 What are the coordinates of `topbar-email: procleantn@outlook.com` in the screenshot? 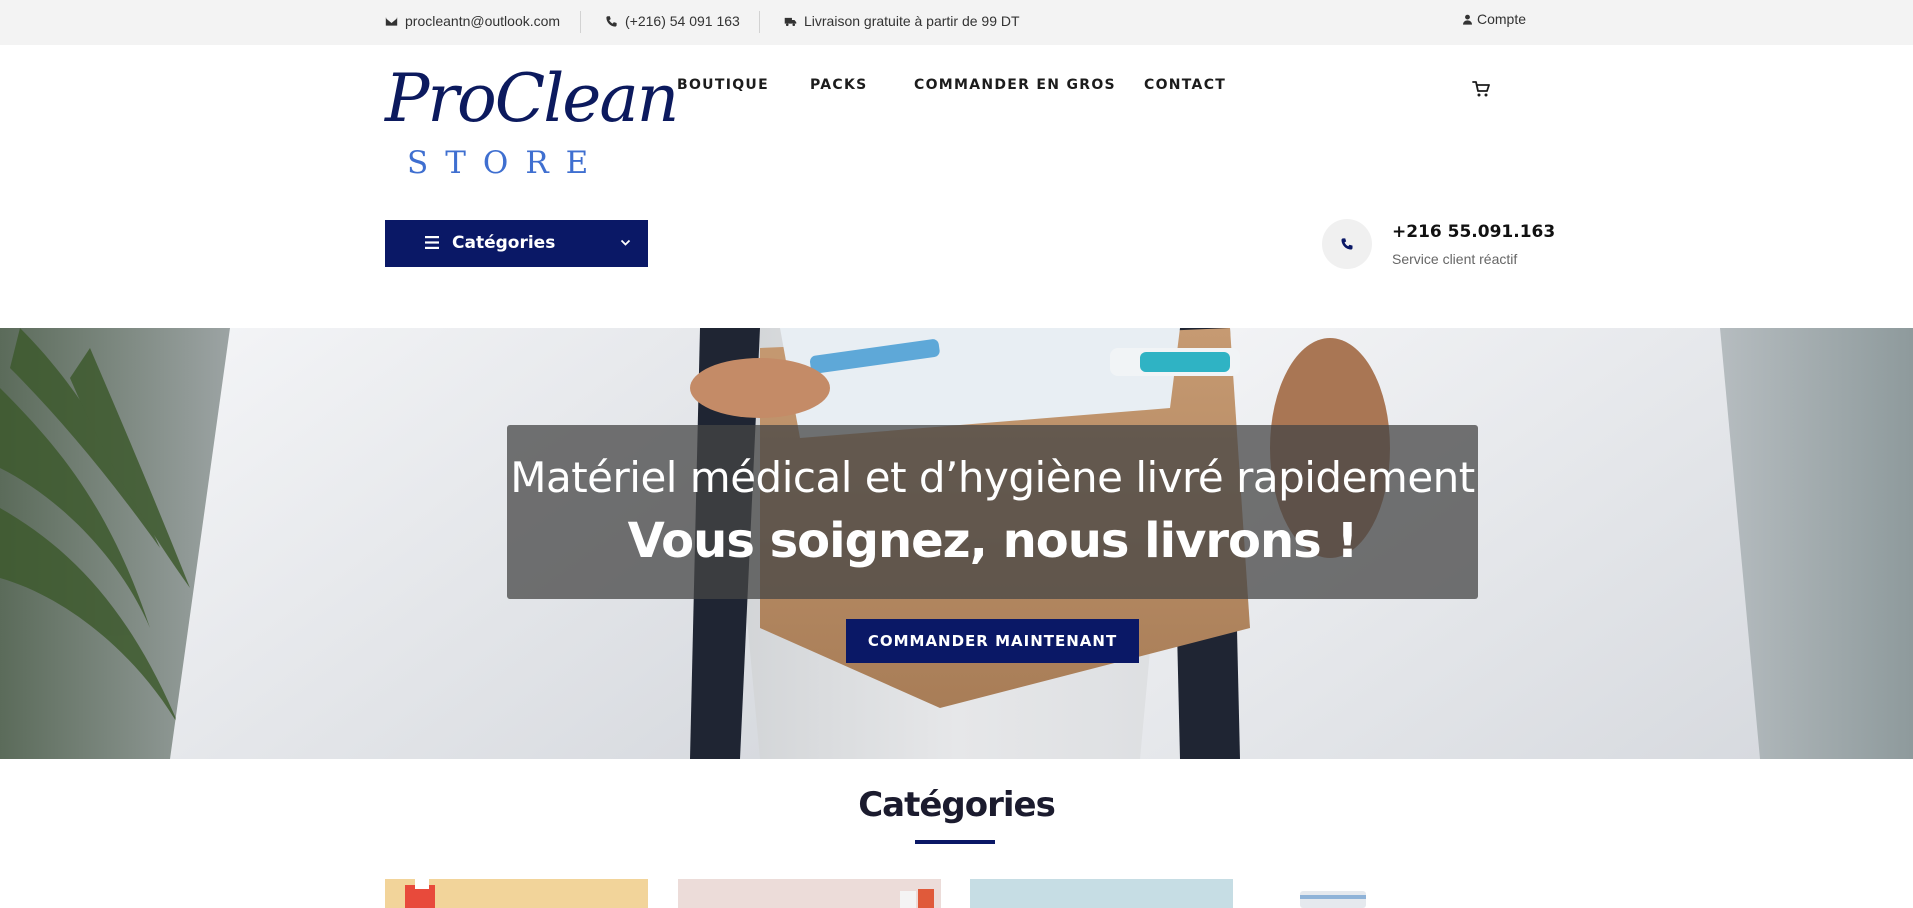 It's located at (472, 21).